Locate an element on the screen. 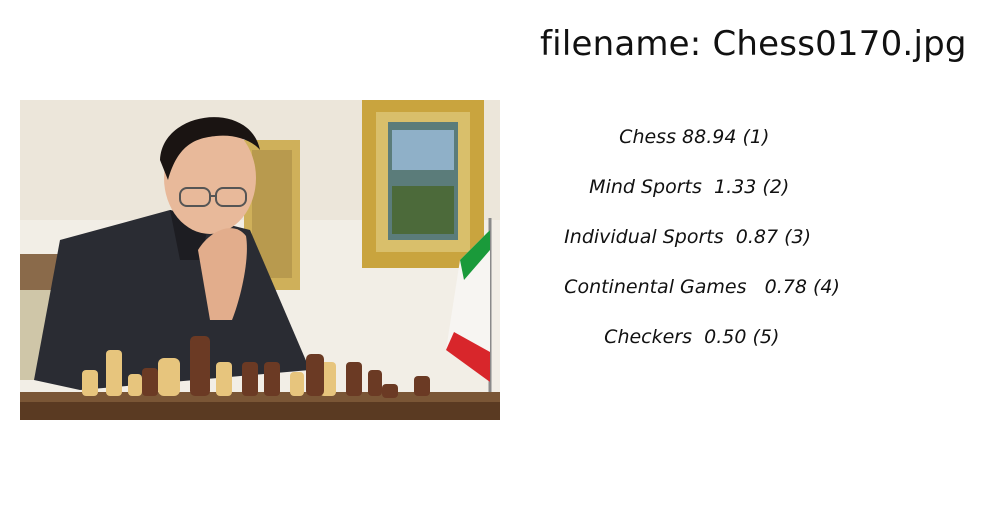 This screenshot has height=520, width=1000. prediction-score: 88.94 is located at coordinates (709, 137).